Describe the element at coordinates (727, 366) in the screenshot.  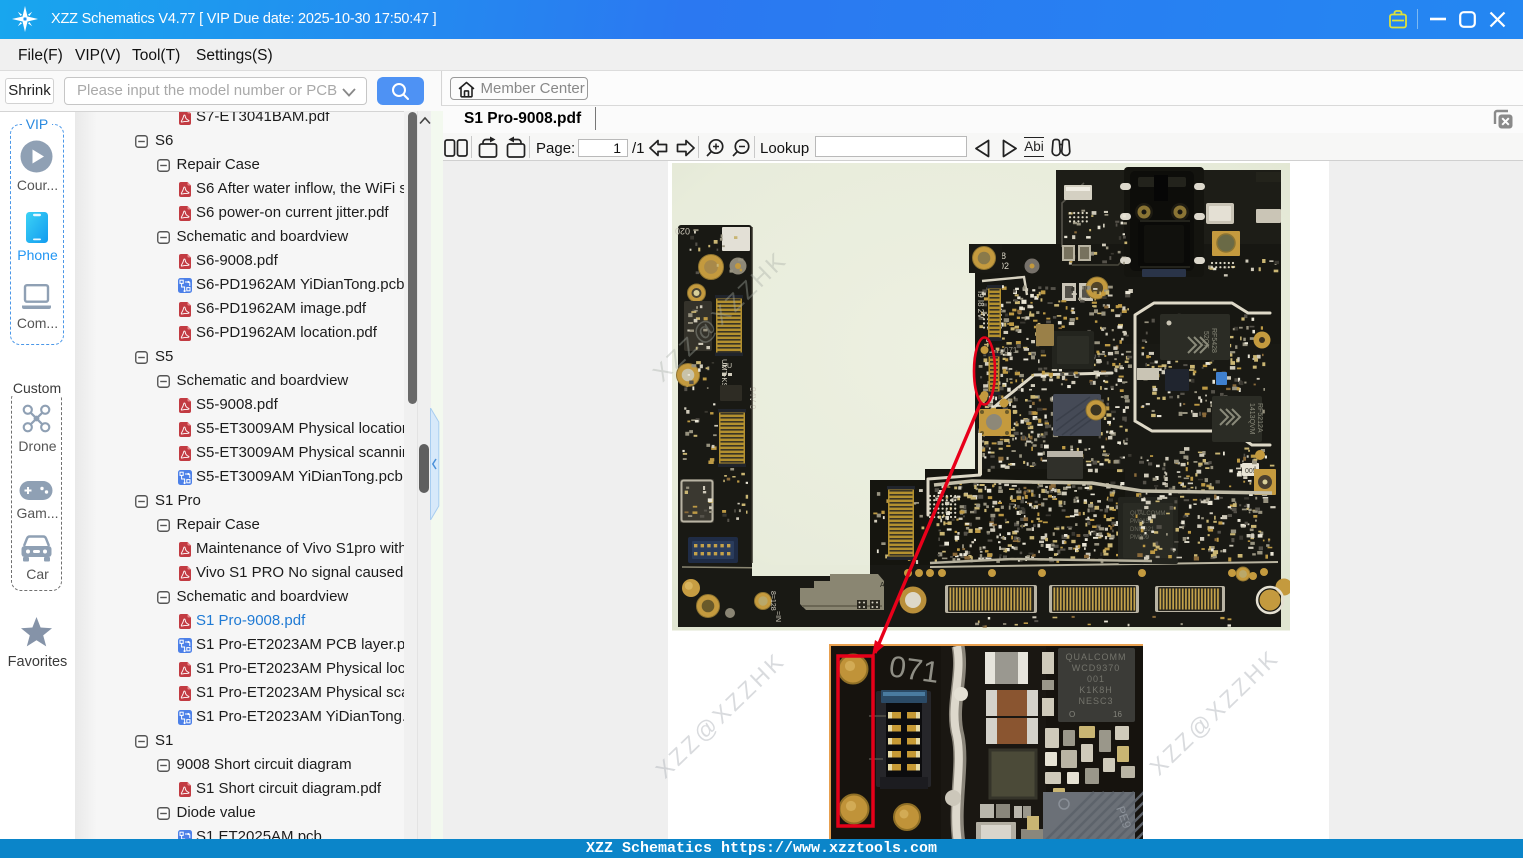
I see `svg-text: RU` at that location.